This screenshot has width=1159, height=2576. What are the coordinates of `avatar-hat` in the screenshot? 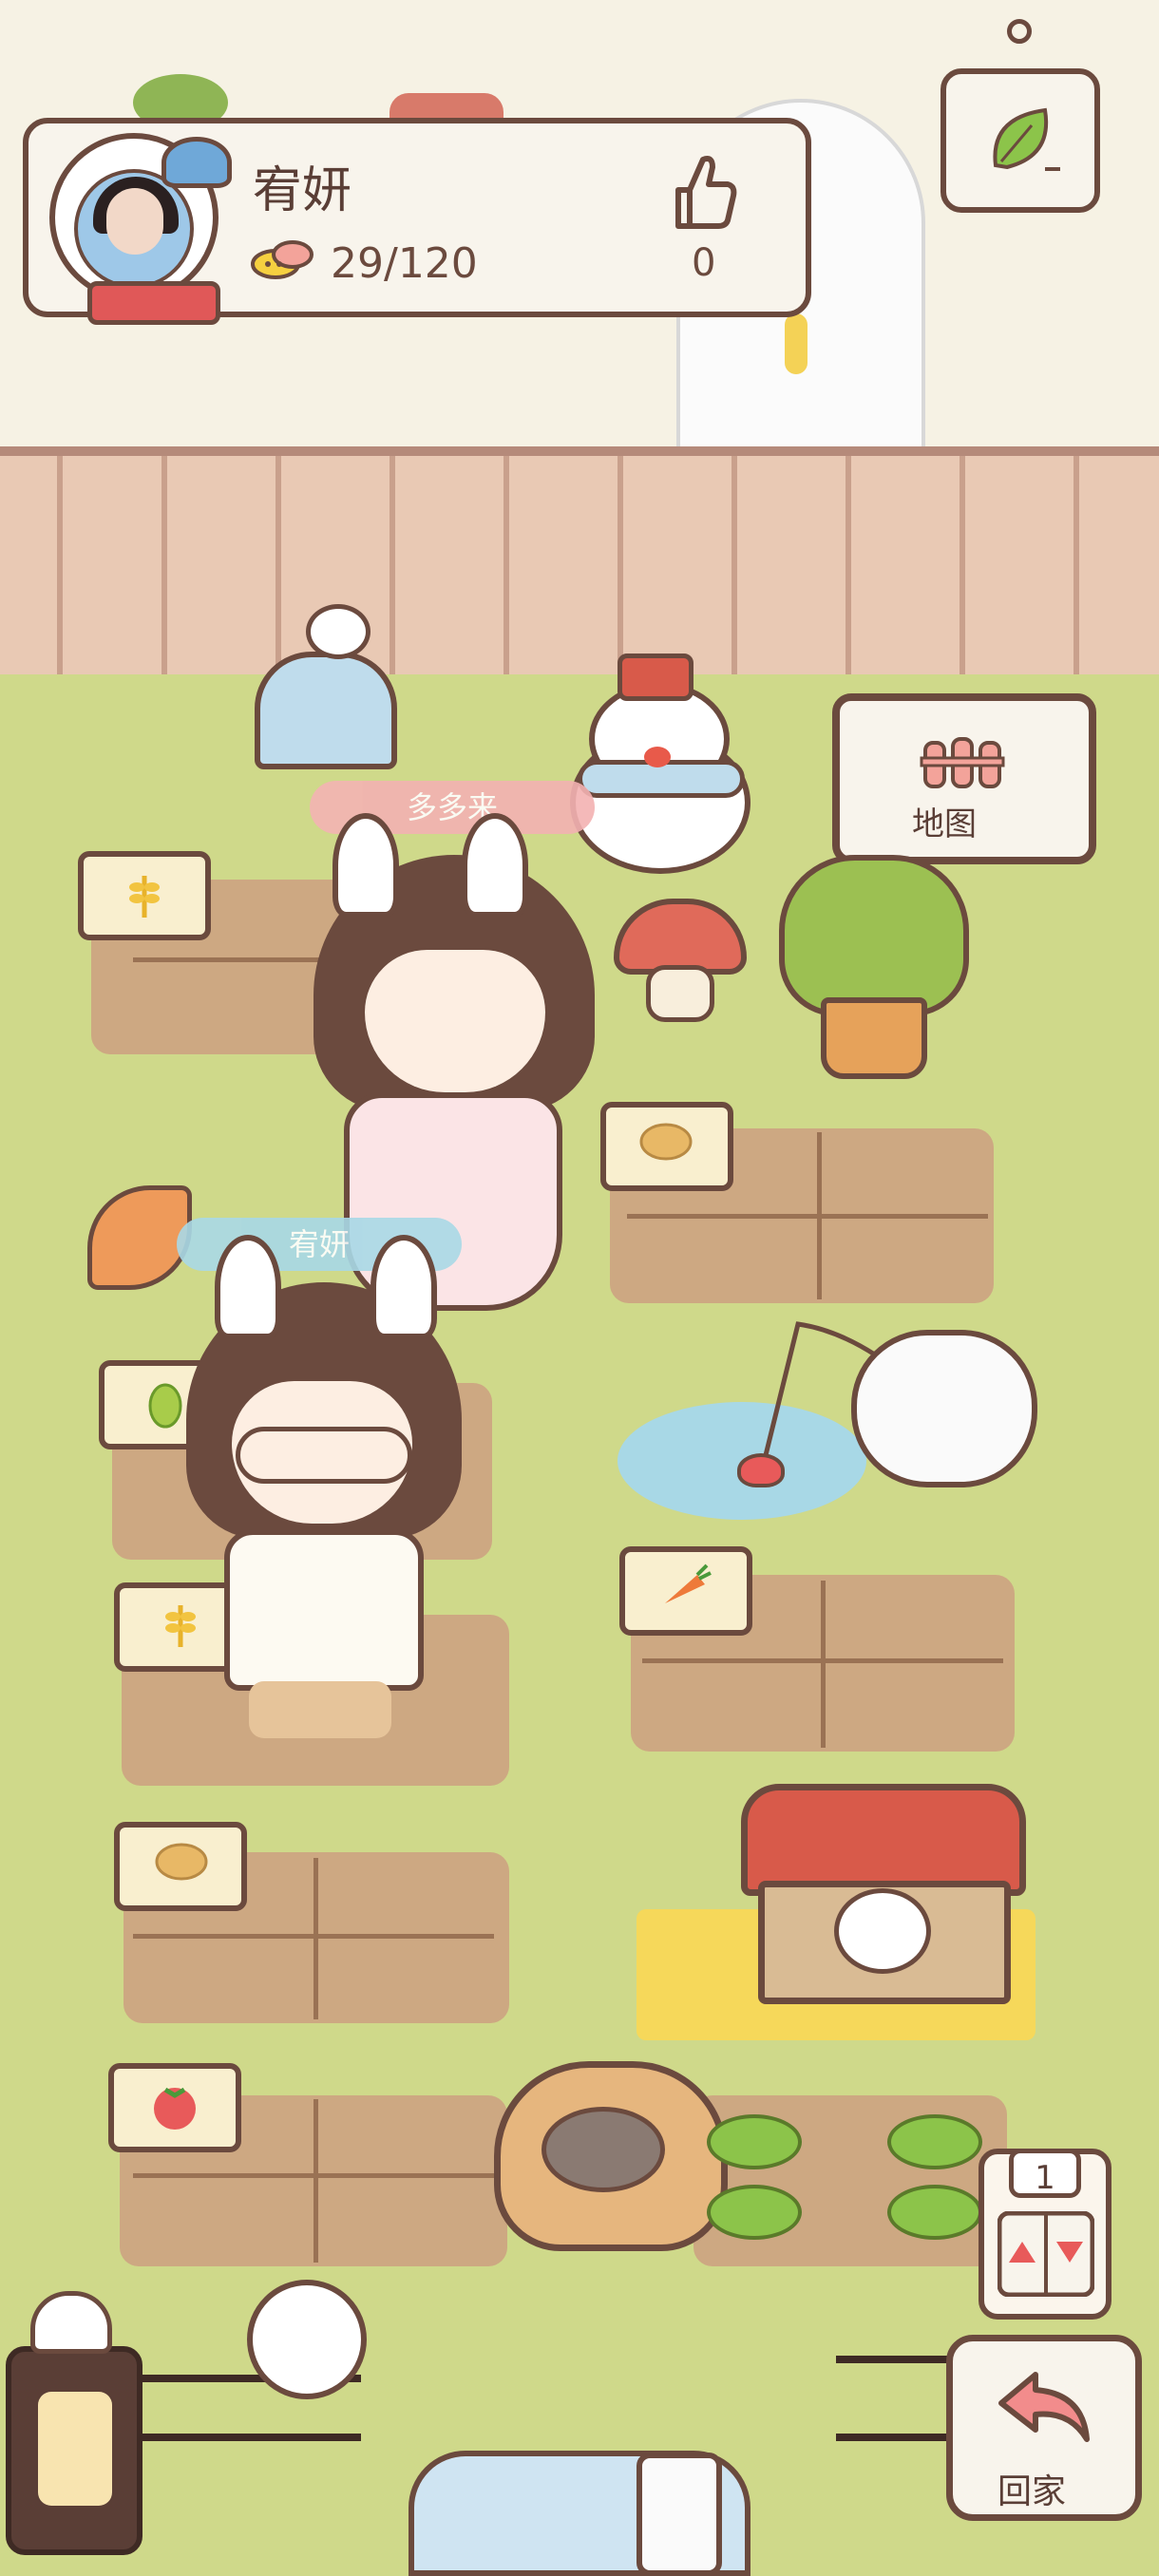 It's located at (197, 162).